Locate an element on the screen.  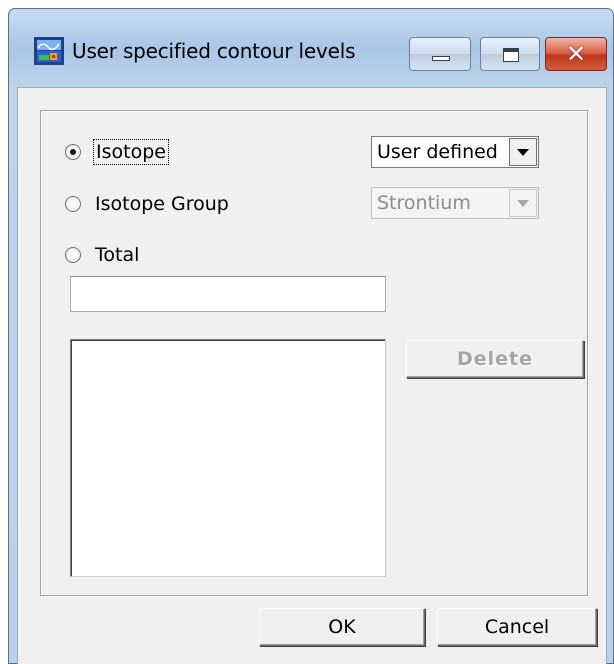
radio-isotope-indicator is located at coordinates (73, 152).